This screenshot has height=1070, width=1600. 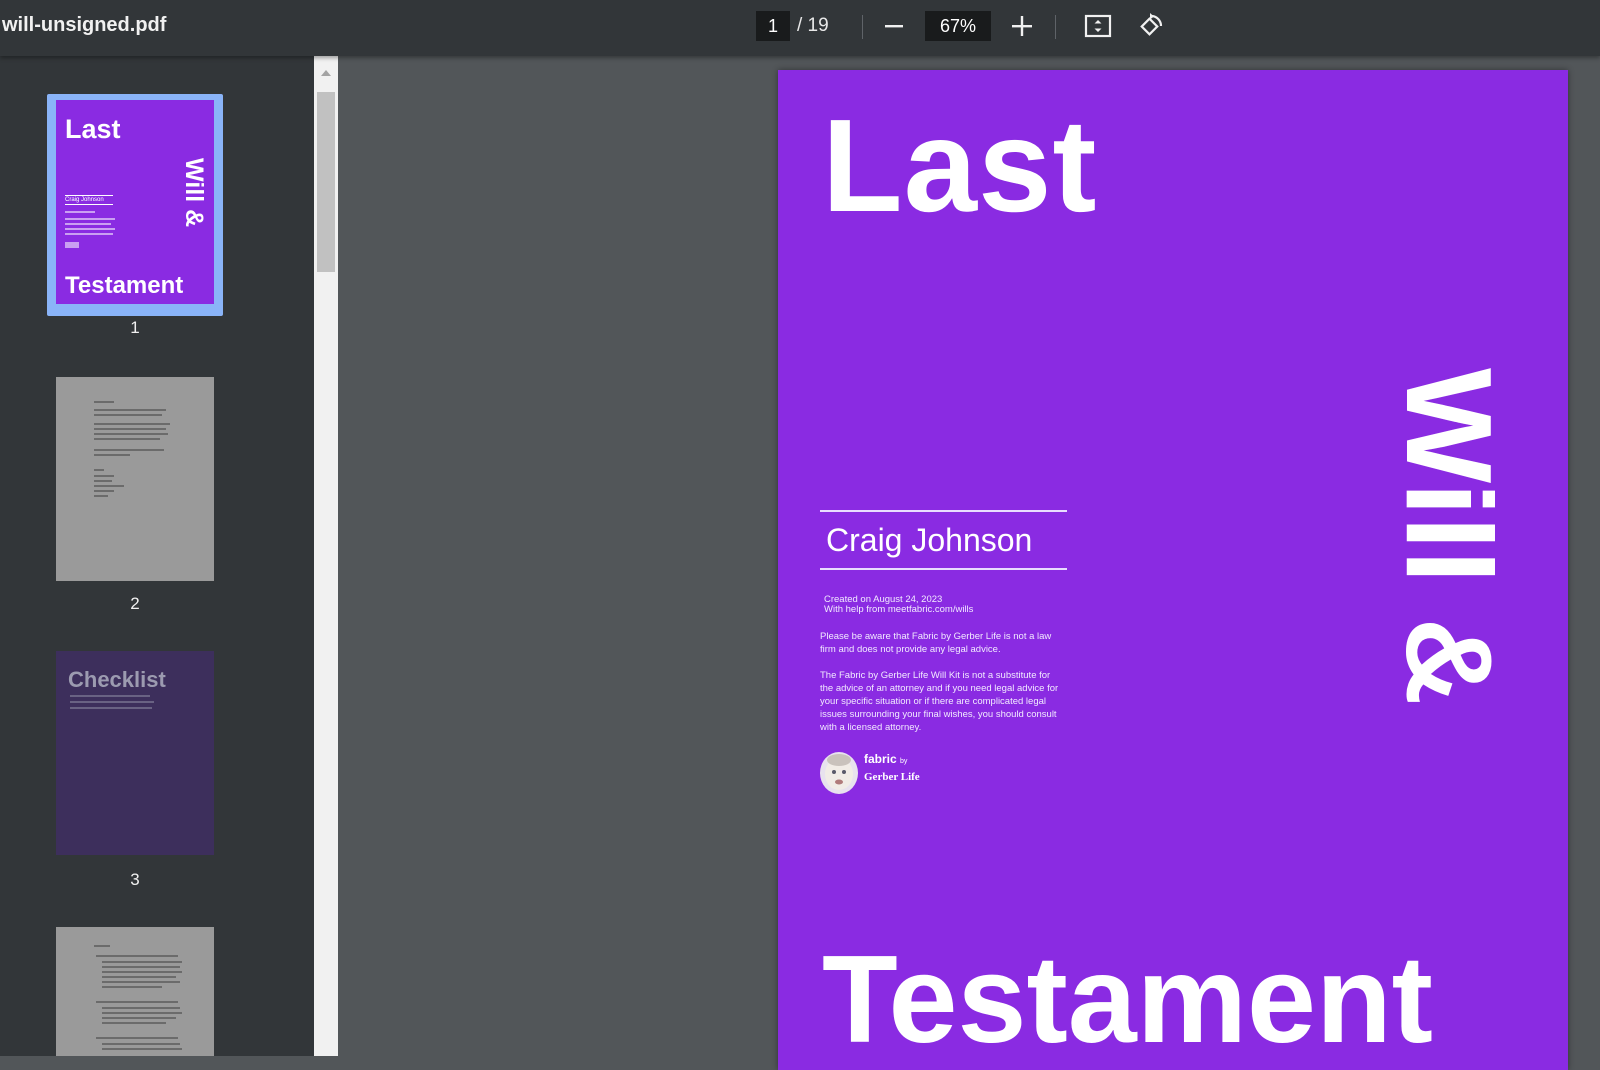 What do you see at coordinates (194, 193) in the screenshot?
I see `thumb-title-will: Will &` at bounding box center [194, 193].